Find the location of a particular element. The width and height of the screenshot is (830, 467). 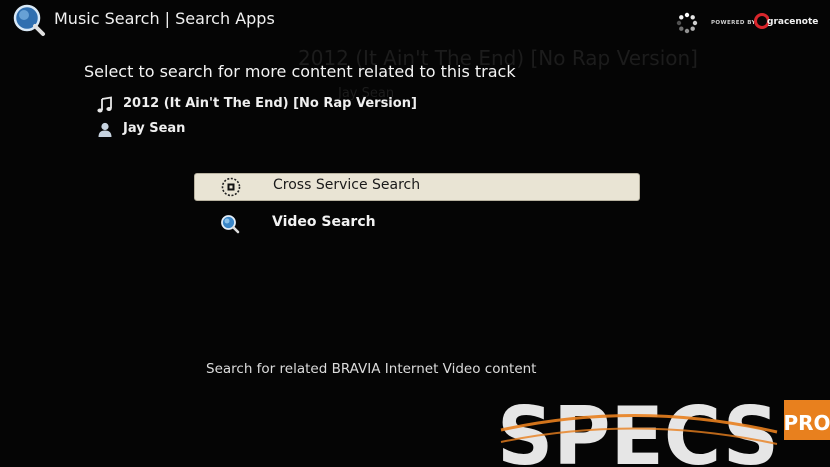

track-title: 2012 (It Ain't The End) [No Rap Version] is located at coordinates (270, 103).